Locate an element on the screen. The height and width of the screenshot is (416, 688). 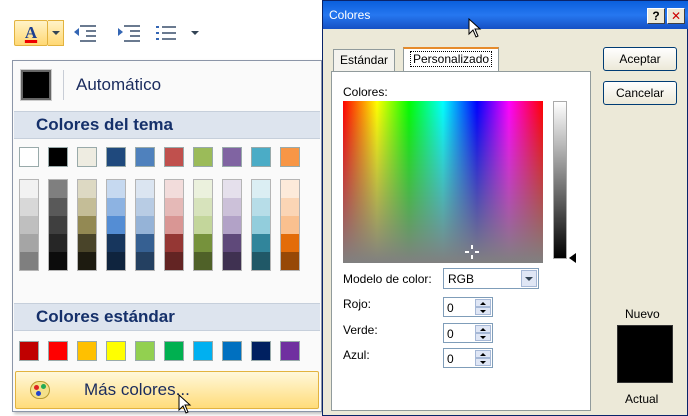
close-button: ✕ is located at coordinates (676, 16).